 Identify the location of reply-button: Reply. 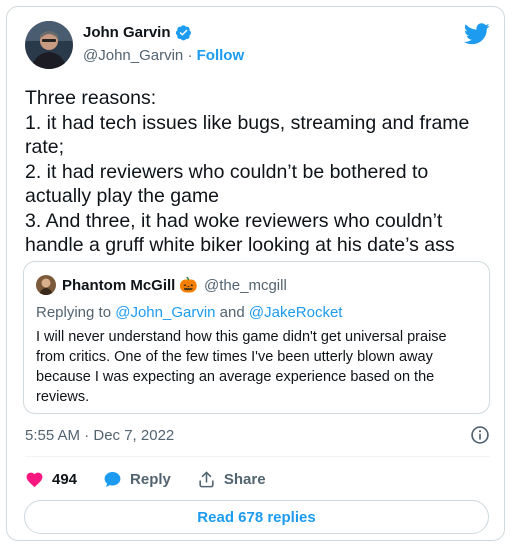
(137, 479).